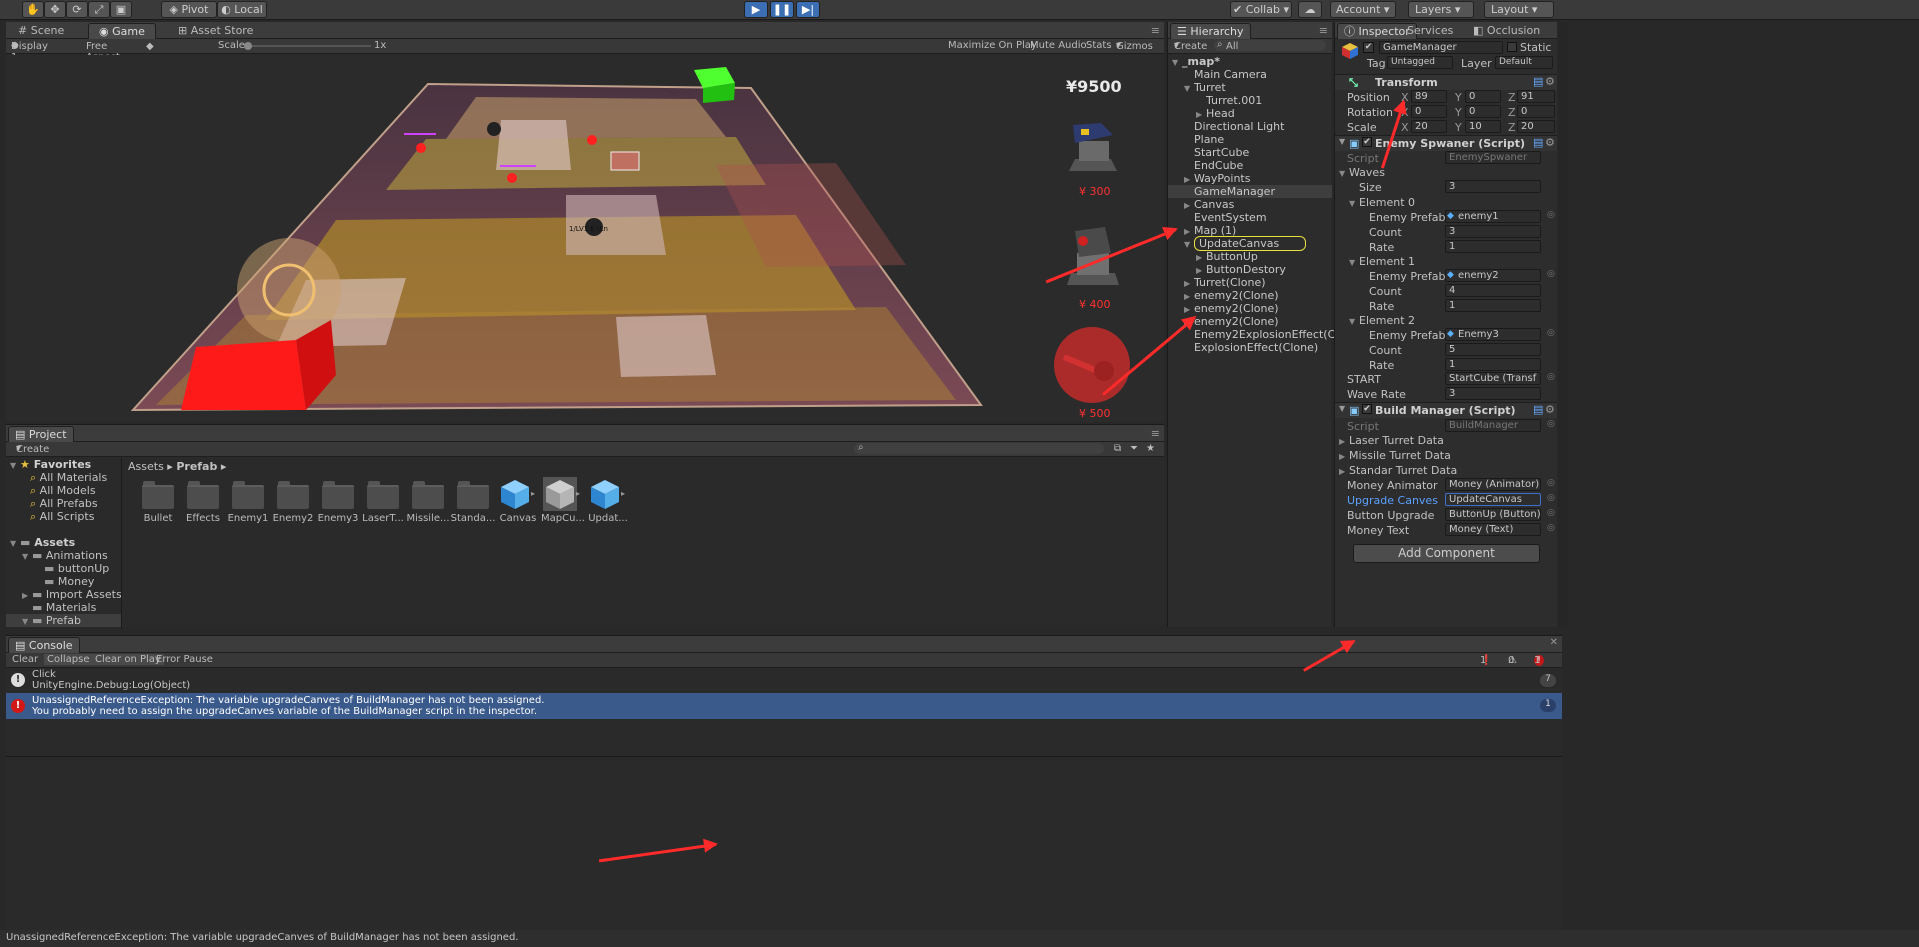 This screenshot has width=1919, height=947. What do you see at coordinates (63, 568) in the screenshot?
I see `asset-tree-item: ▬ buttonUp` at bounding box center [63, 568].